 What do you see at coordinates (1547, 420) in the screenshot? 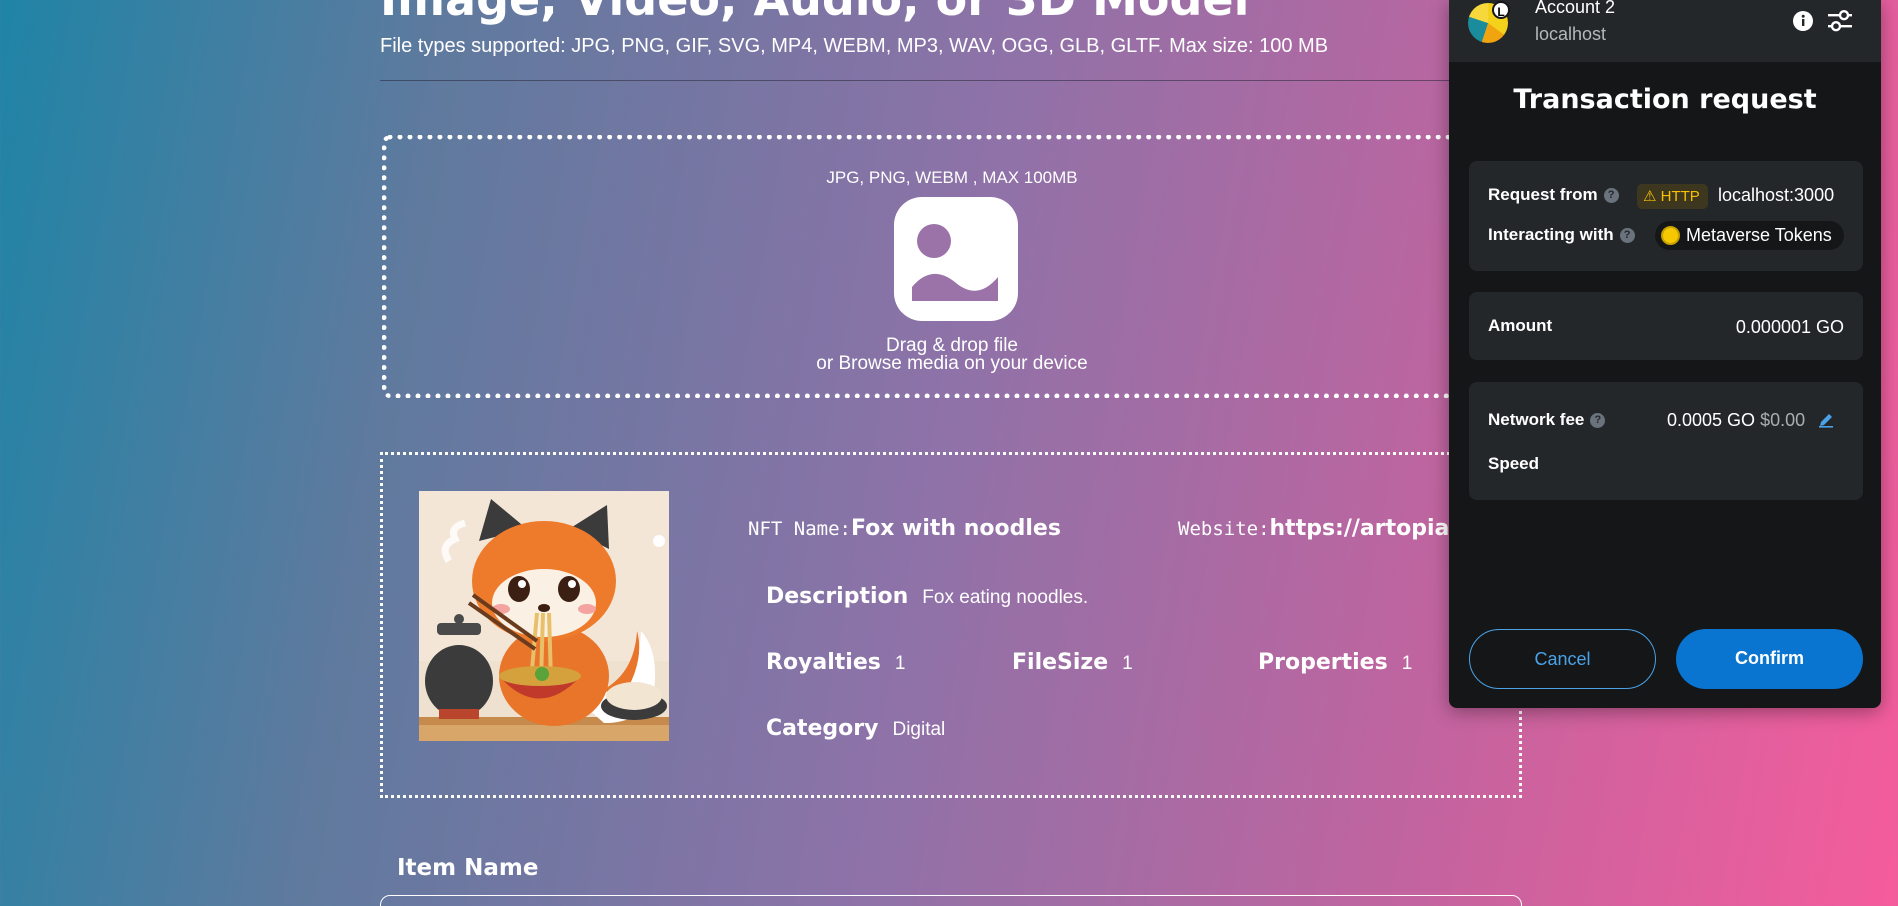
I see `network-fee-label: Network fee?` at bounding box center [1547, 420].